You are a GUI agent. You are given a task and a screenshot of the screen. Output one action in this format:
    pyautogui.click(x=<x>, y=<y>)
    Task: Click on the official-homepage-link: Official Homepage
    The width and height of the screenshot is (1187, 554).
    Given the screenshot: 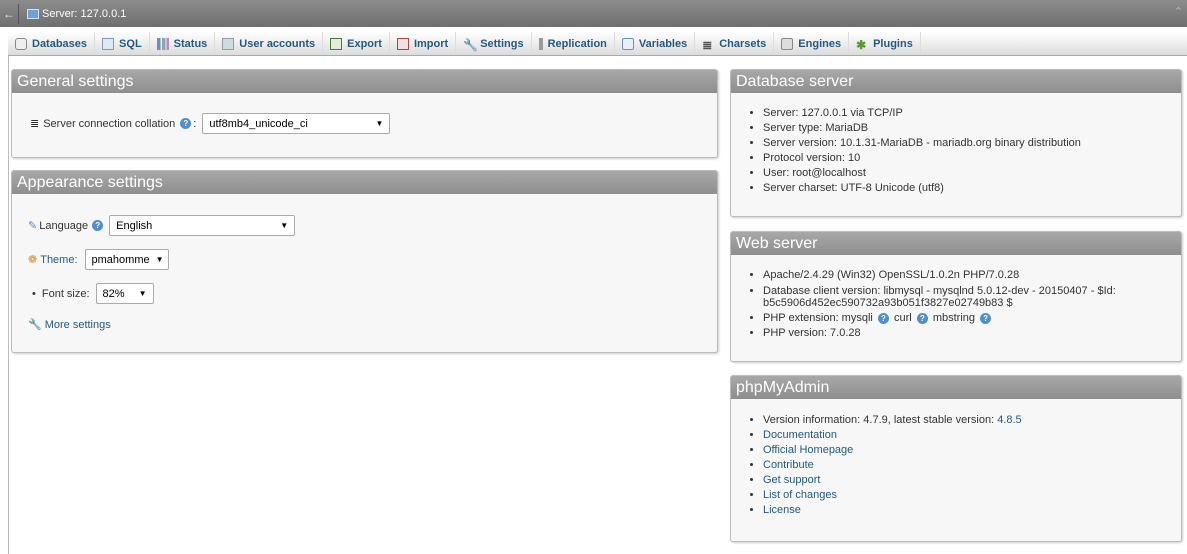 What is the action you would take?
    pyautogui.click(x=808, y=450)
    